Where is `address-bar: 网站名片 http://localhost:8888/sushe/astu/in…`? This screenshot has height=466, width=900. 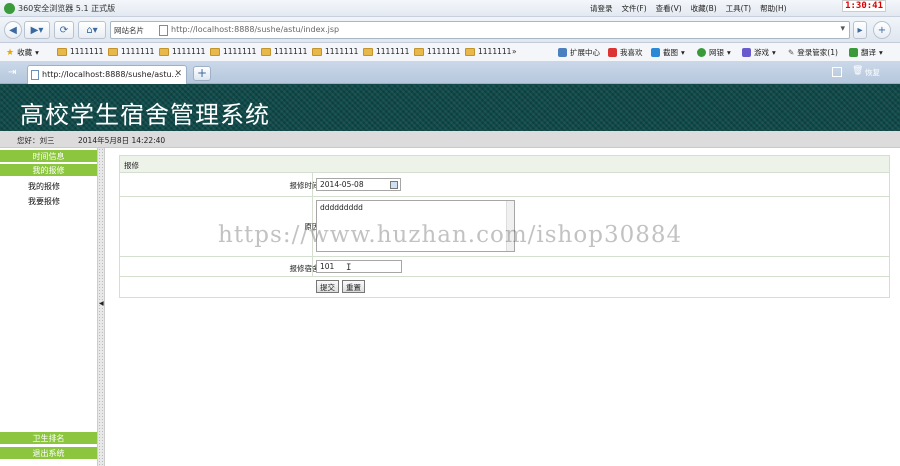 address-bar: 网站名片 http://localhost:8888/sushe/astu/in… is located at coordinates (480, 30).